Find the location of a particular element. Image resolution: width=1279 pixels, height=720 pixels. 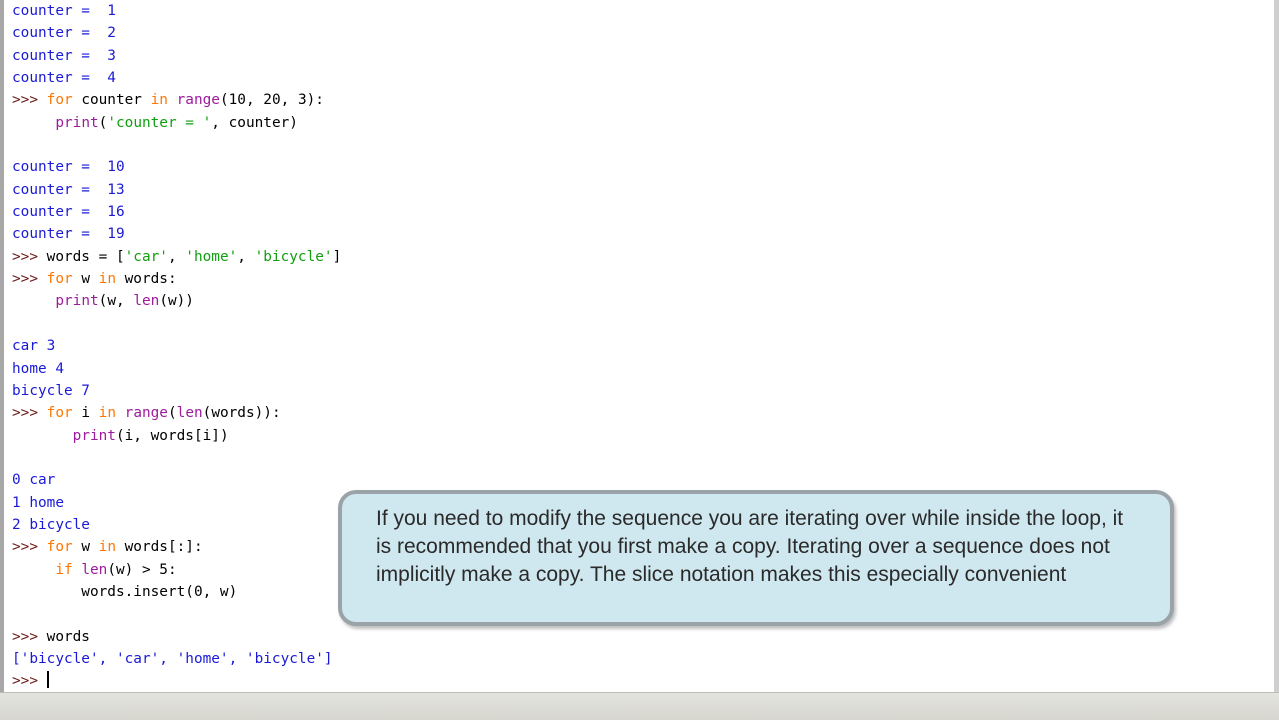

code-token: ['bicycle', 'car', 'home', 'bicycle'] is located at coordinates (172, 658).